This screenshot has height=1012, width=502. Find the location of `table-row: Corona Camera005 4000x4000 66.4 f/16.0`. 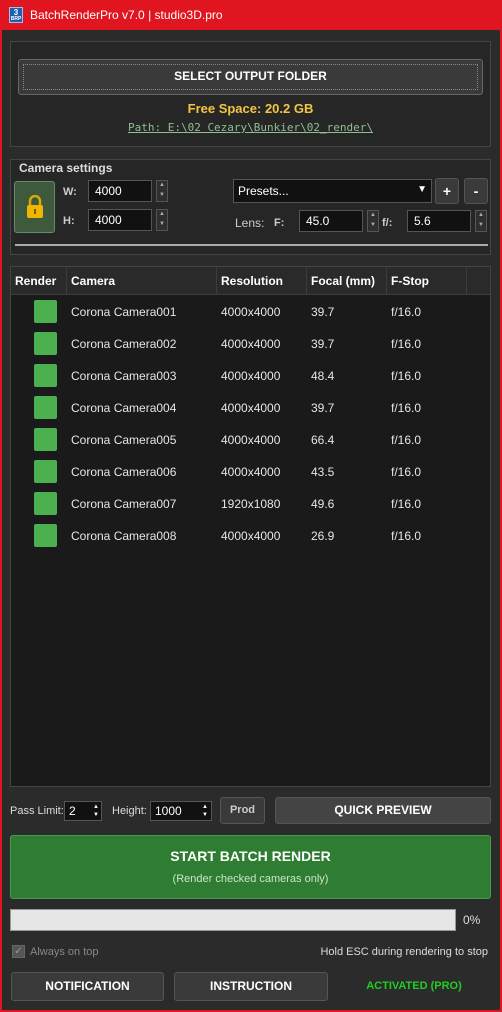

table-row: Corona Camera005 4000x4000 66.4 f/16.0 is located at coordinates (249, 440).